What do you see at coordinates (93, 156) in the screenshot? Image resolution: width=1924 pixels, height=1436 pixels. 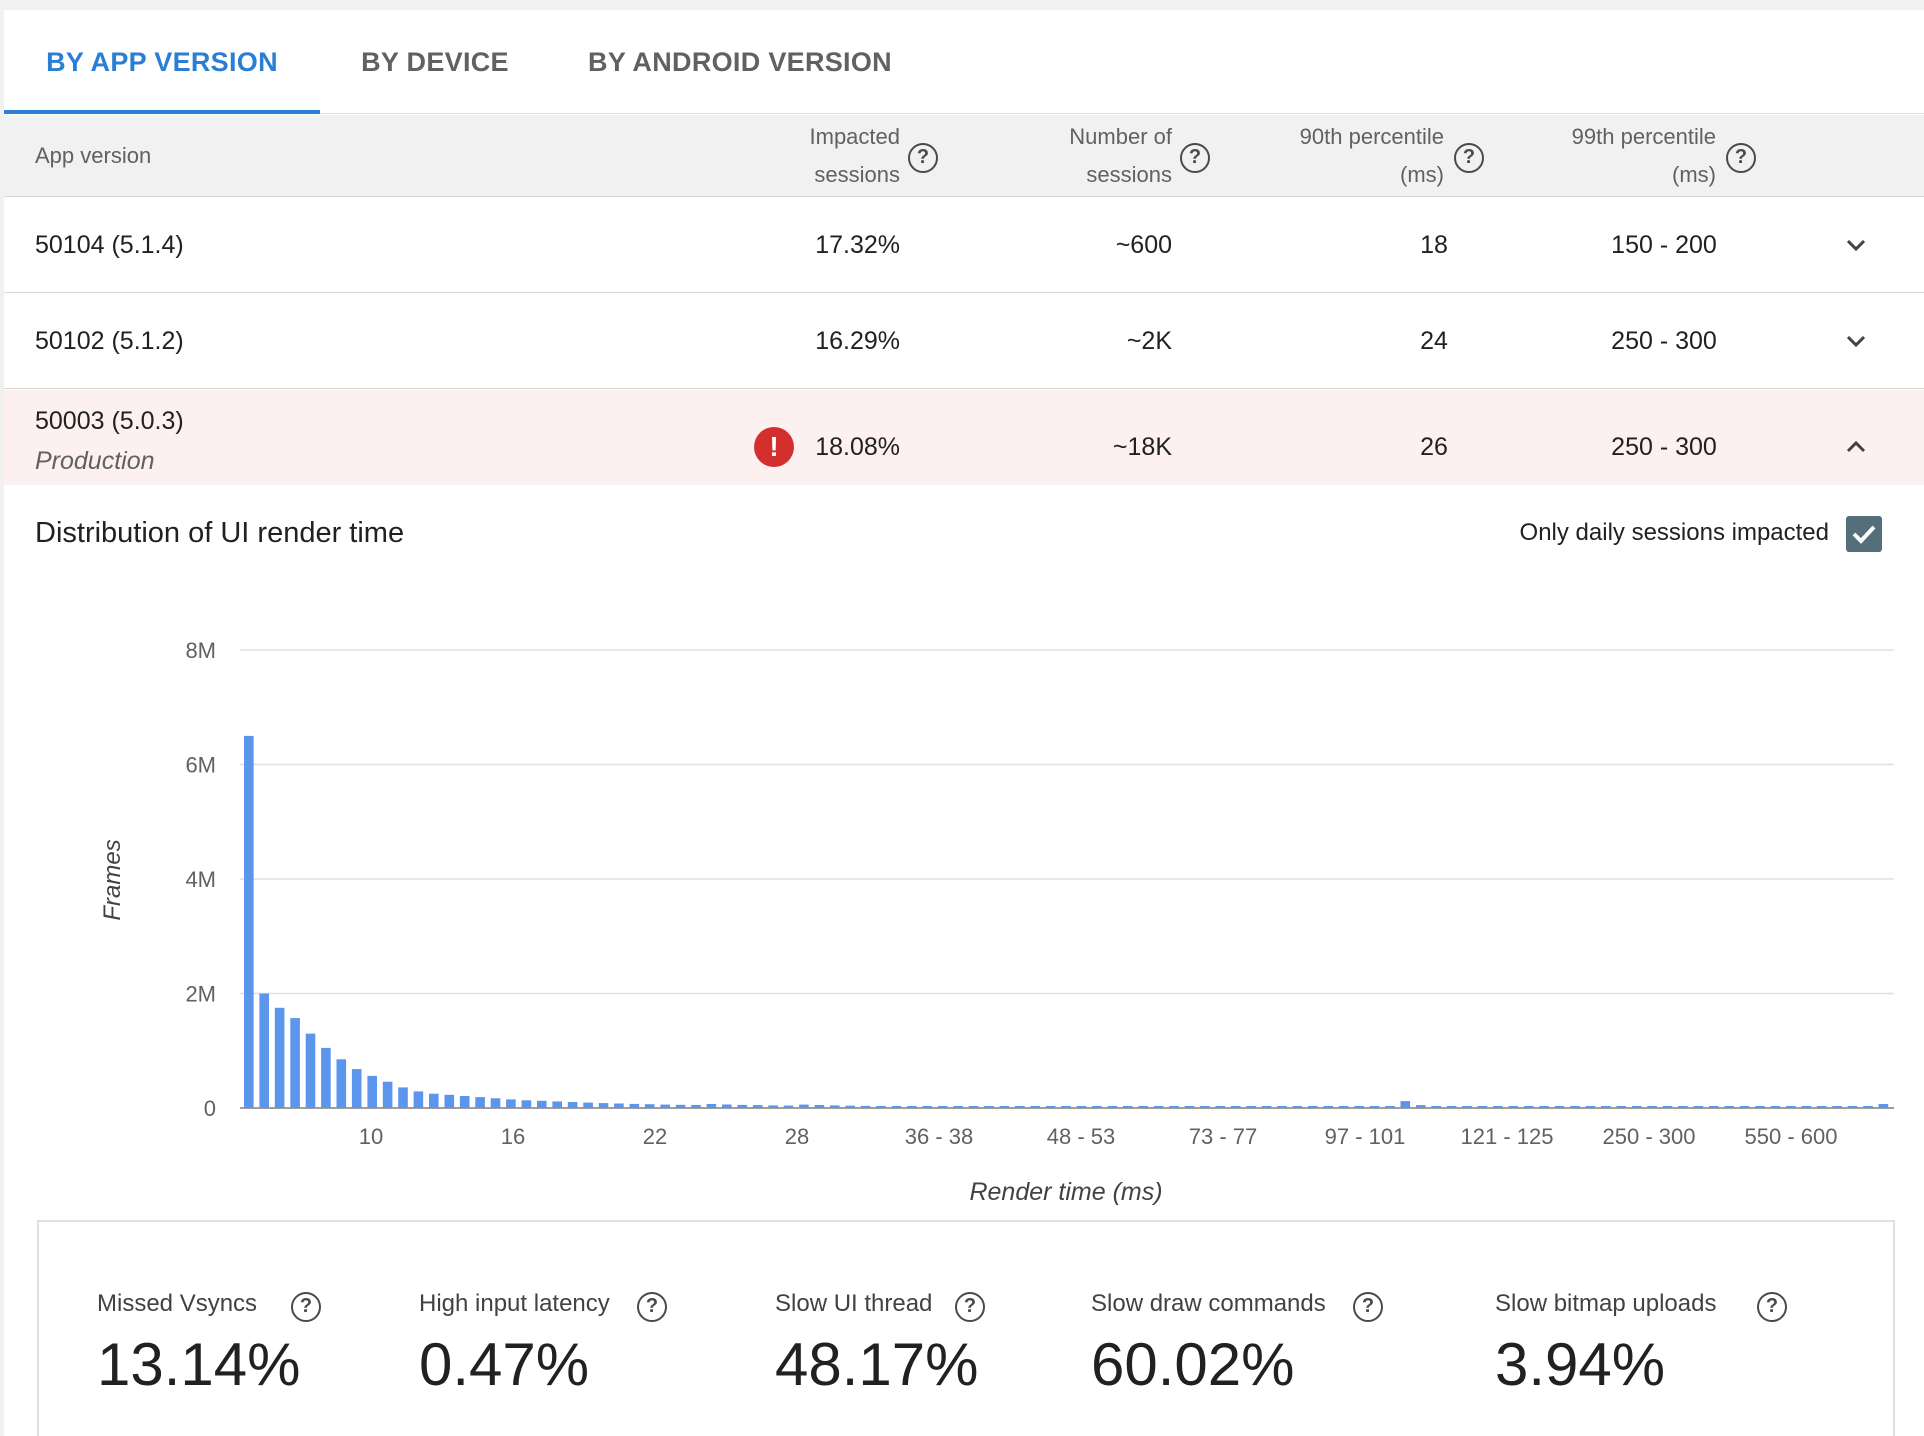 I see `header-app-version: App version` at bounding box center [93, 156].